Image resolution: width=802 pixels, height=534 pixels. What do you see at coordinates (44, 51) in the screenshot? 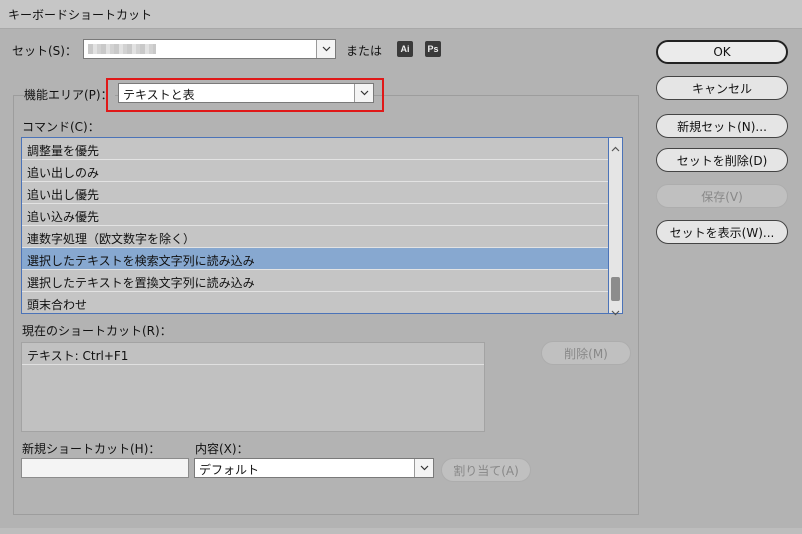
I see `set-label: セット(S)：` at bounding box center [44, 51].